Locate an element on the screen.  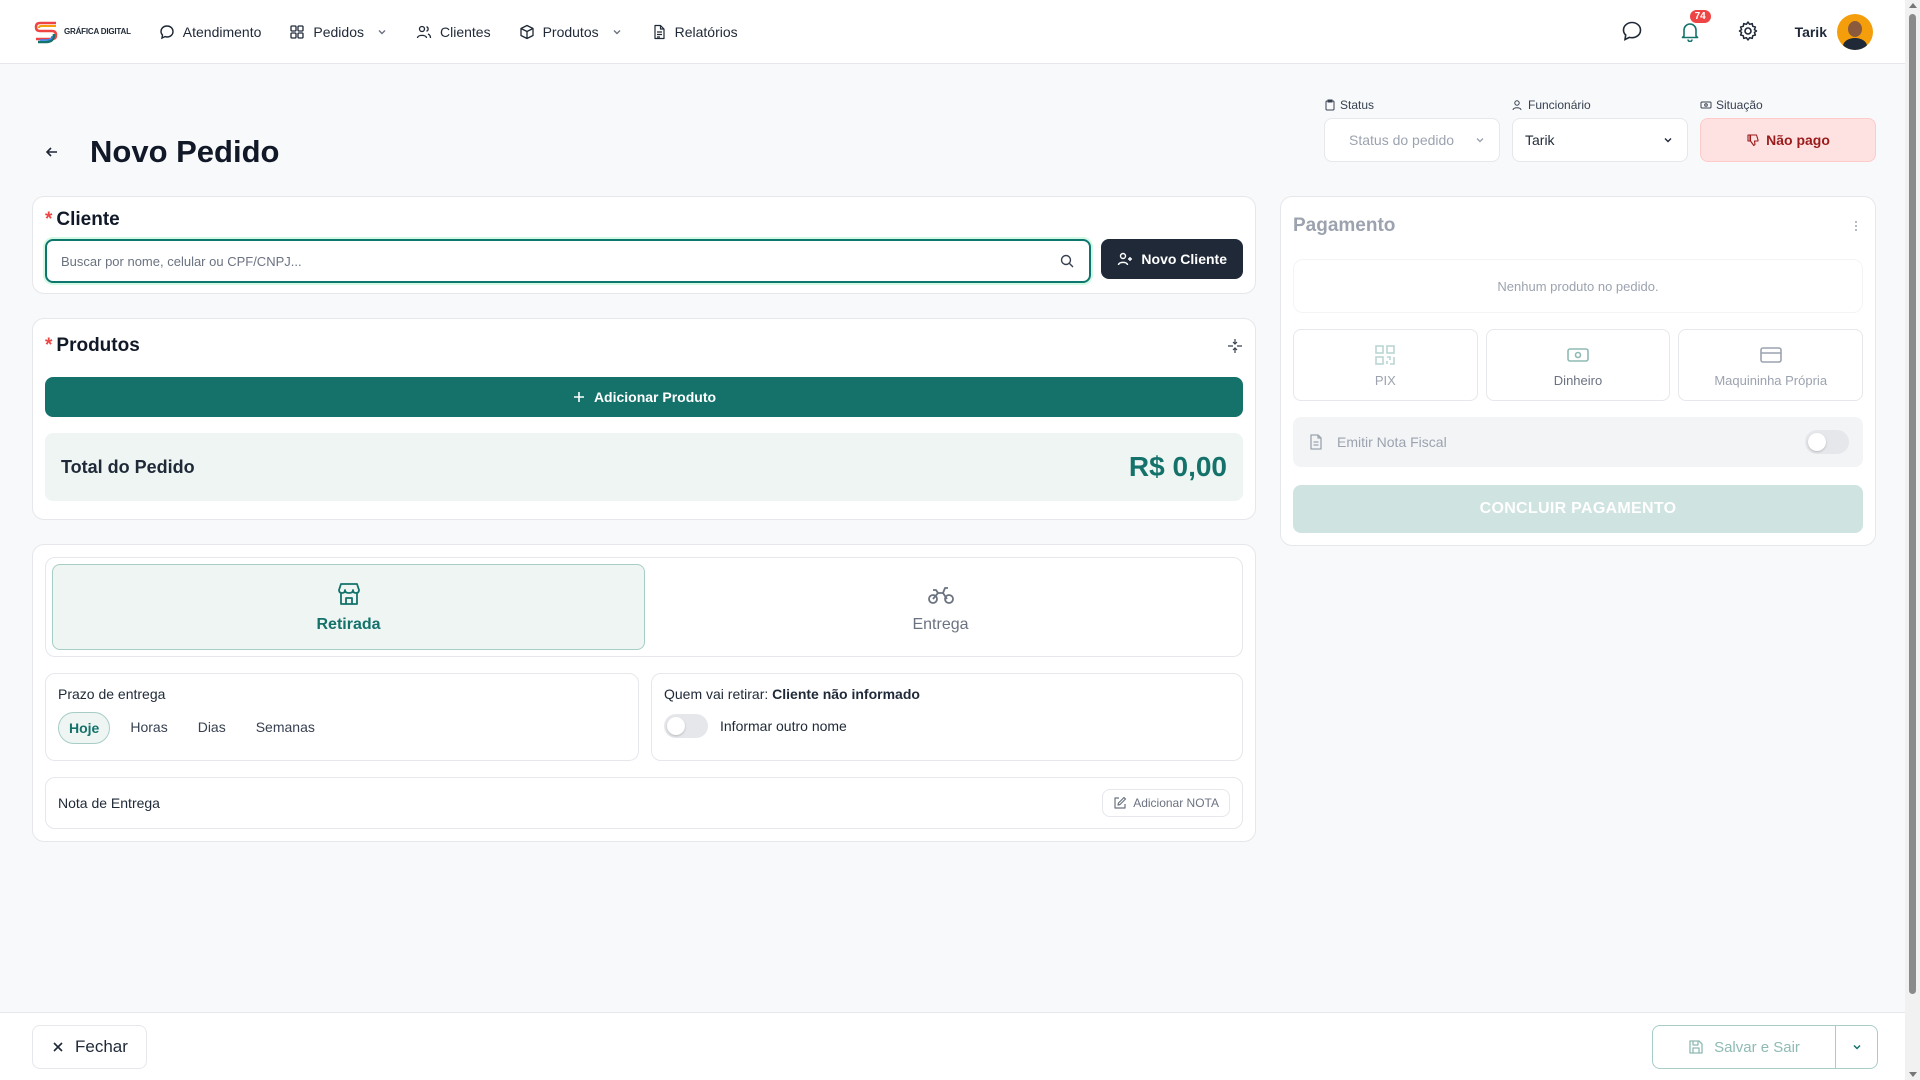
employee-filter: Funcionário Tarik is located at coordinates (1600, 130).